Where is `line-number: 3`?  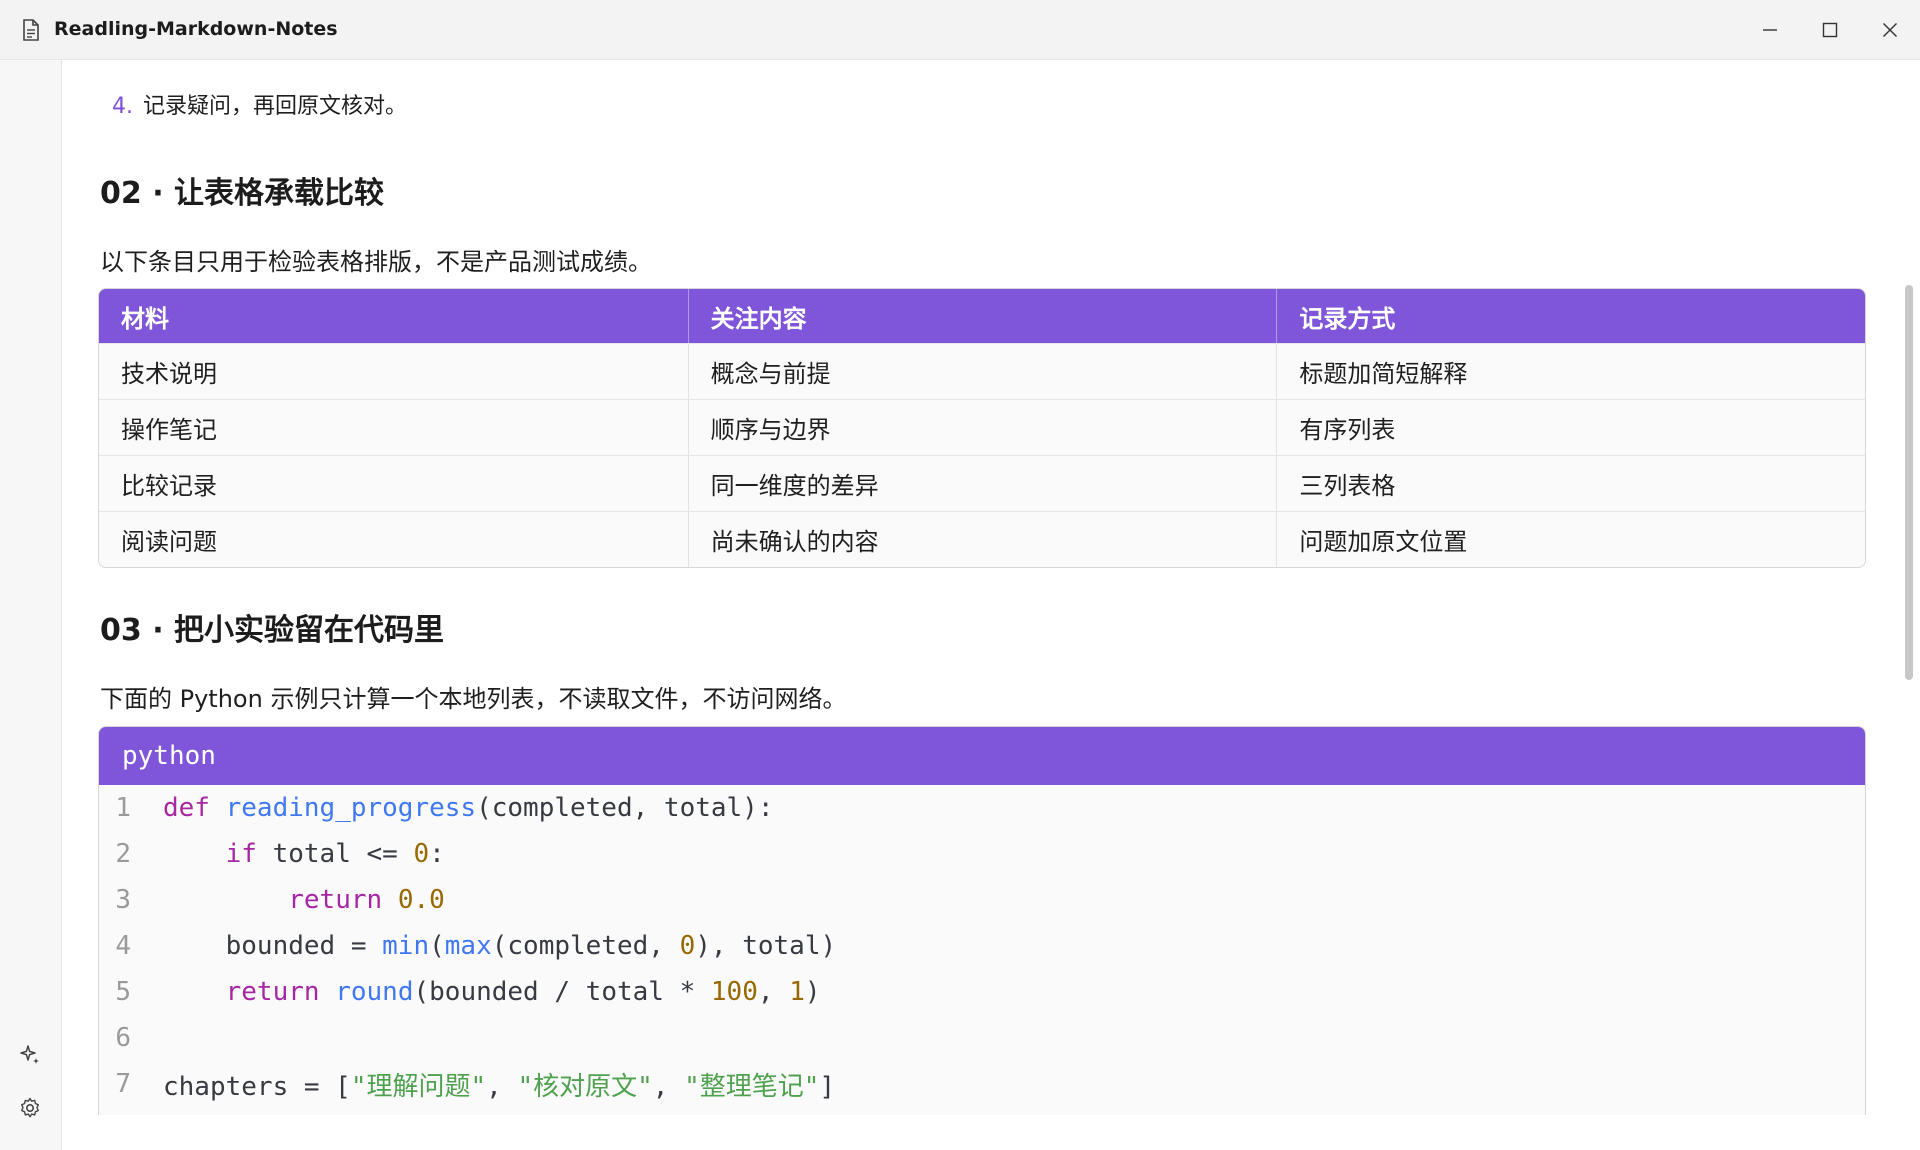 line-number: 3 is located at coordinates (123, 900).